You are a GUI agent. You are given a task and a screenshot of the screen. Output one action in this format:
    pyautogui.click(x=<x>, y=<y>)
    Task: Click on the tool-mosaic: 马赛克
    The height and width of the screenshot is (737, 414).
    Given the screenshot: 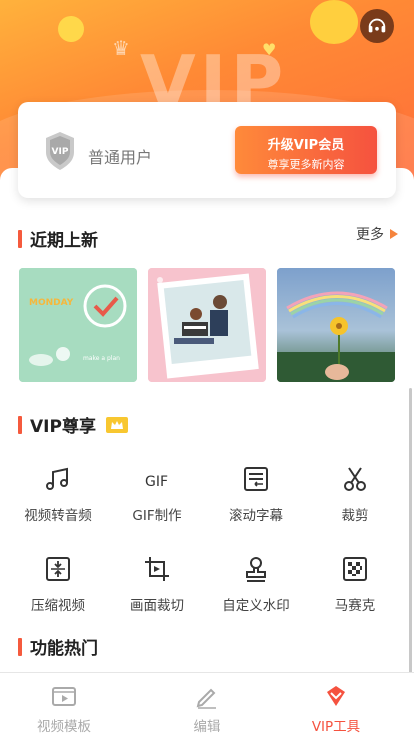 What is the action you would take?
    pyautogui.click(x=355, y=584)
    